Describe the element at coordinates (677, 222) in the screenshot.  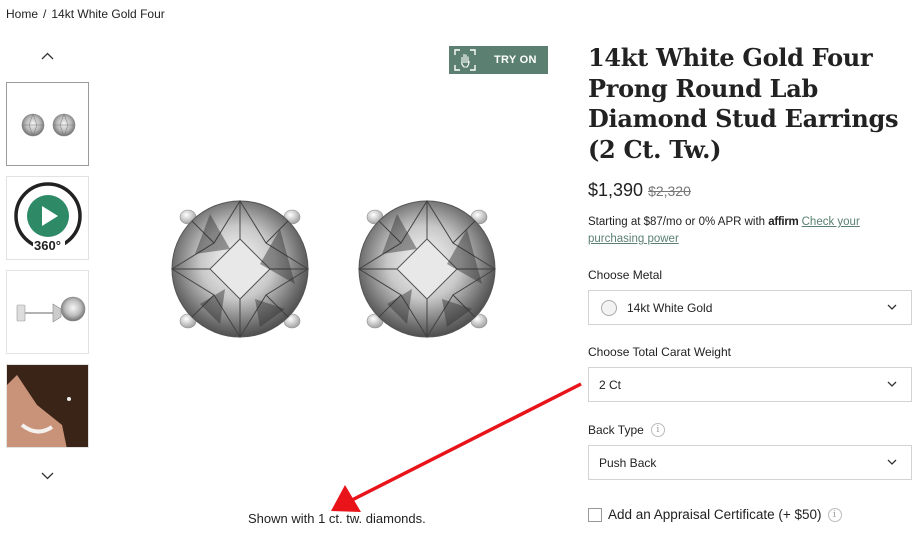
I see `financing-text: Starting at $87/mo or 0% APR with` at that location.